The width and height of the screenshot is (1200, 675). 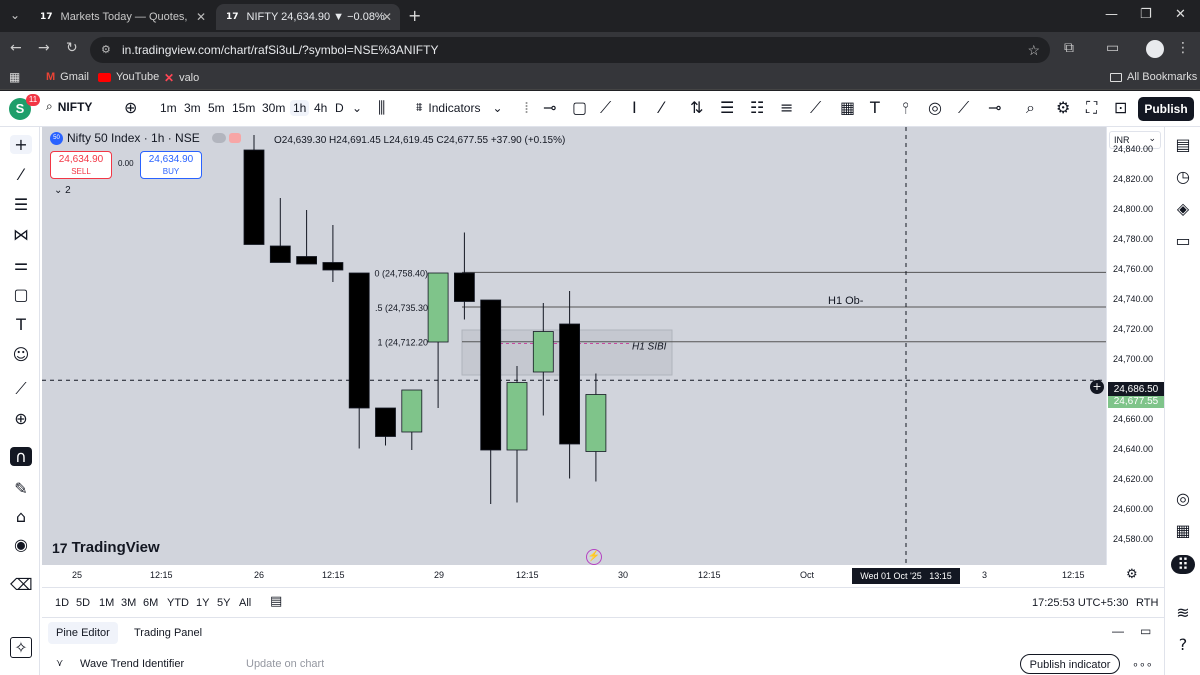 I want to click on range-YTD: YTD, so click(x=178, y=603).